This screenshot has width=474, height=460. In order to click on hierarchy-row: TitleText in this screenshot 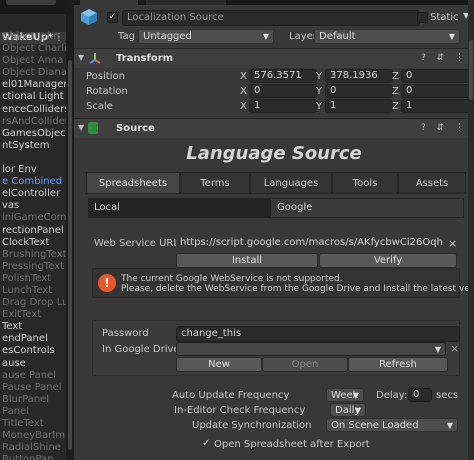, I will do `click(33, 424)`.